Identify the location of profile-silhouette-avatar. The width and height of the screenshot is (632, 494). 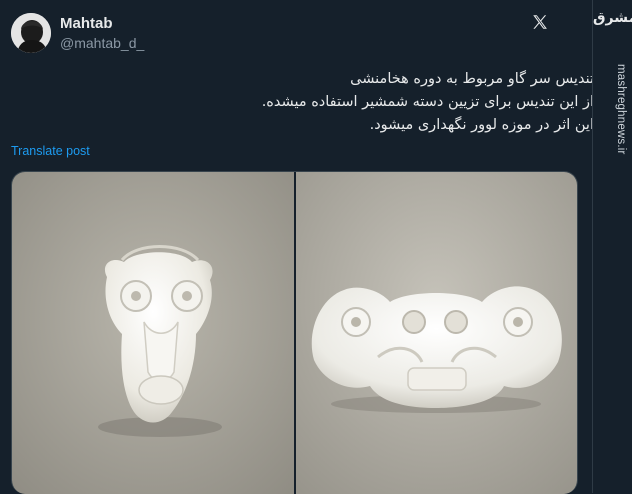
(31, 33).